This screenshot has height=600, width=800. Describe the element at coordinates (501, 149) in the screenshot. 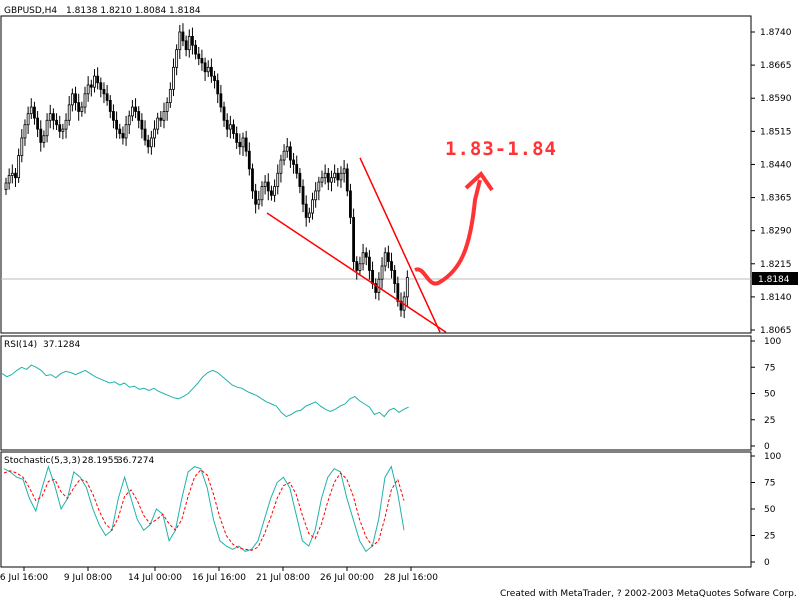

I see `target-annotation: 1.83-1.84` at that location.